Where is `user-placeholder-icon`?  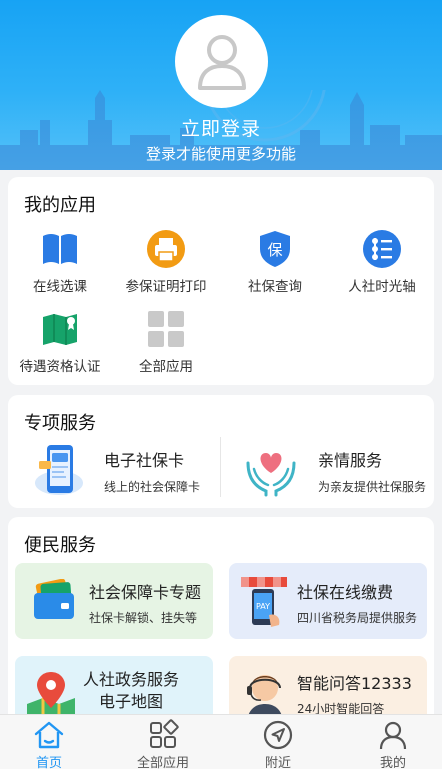 user-placeholder-icon is located at coordinates (221, 62).